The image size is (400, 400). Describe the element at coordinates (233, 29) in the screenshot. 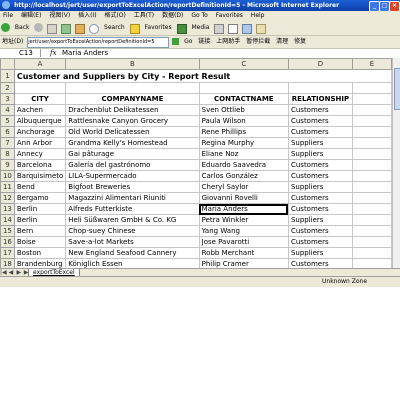

I see `mail-icon` at that location.